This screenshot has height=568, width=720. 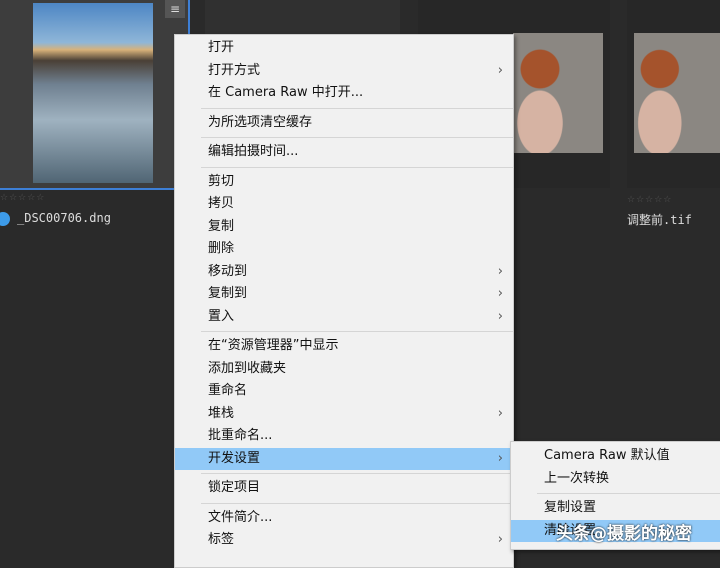 I want to click on menu-item-label: 删除, so click(x=221, y=248).